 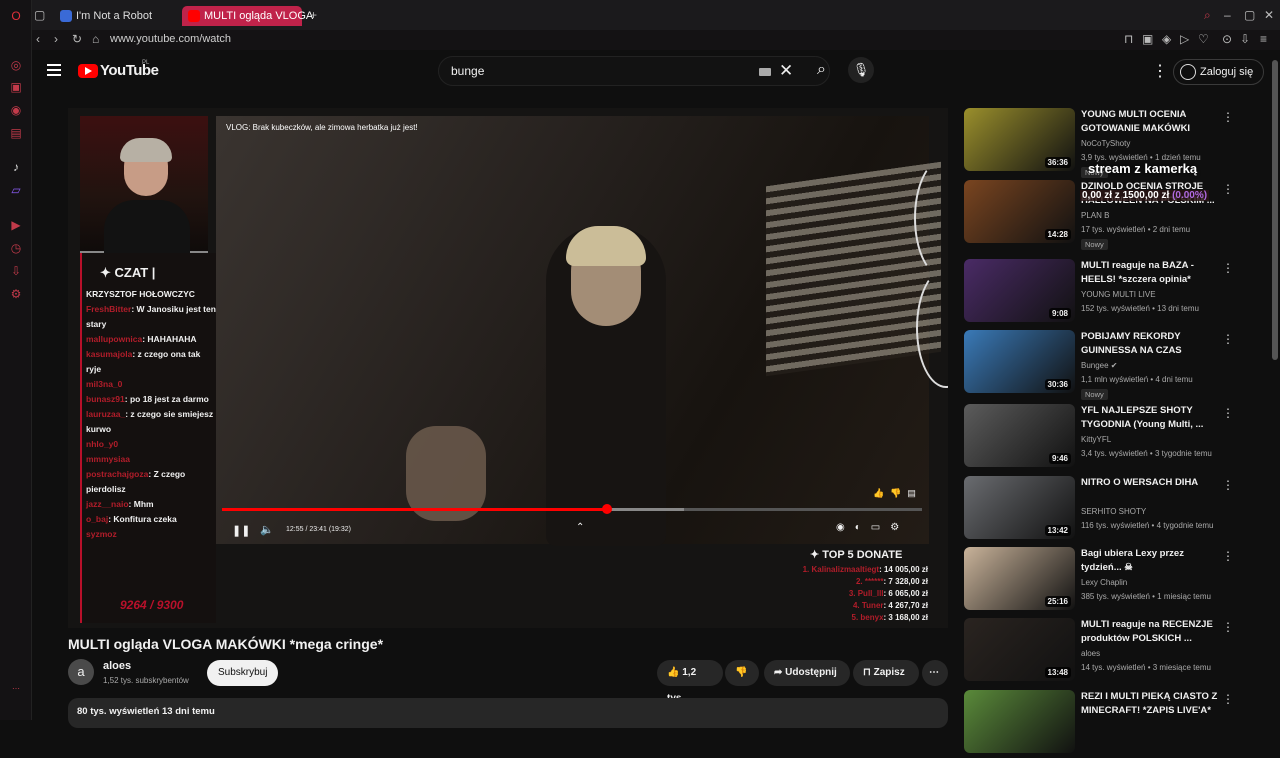 What do you see at coordinates (1105, 143) in the screenshot?
I see `recommendation-channel: NoCoTyShoty` at bounding box center [1105, 143].